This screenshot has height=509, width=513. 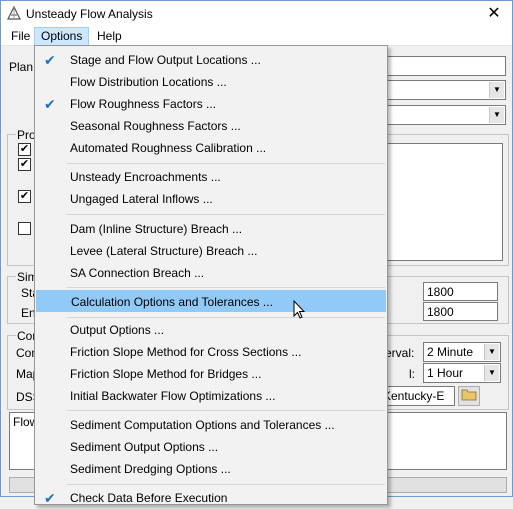 I want to click on start-time-text: 1800, so click(x=440, y=292).